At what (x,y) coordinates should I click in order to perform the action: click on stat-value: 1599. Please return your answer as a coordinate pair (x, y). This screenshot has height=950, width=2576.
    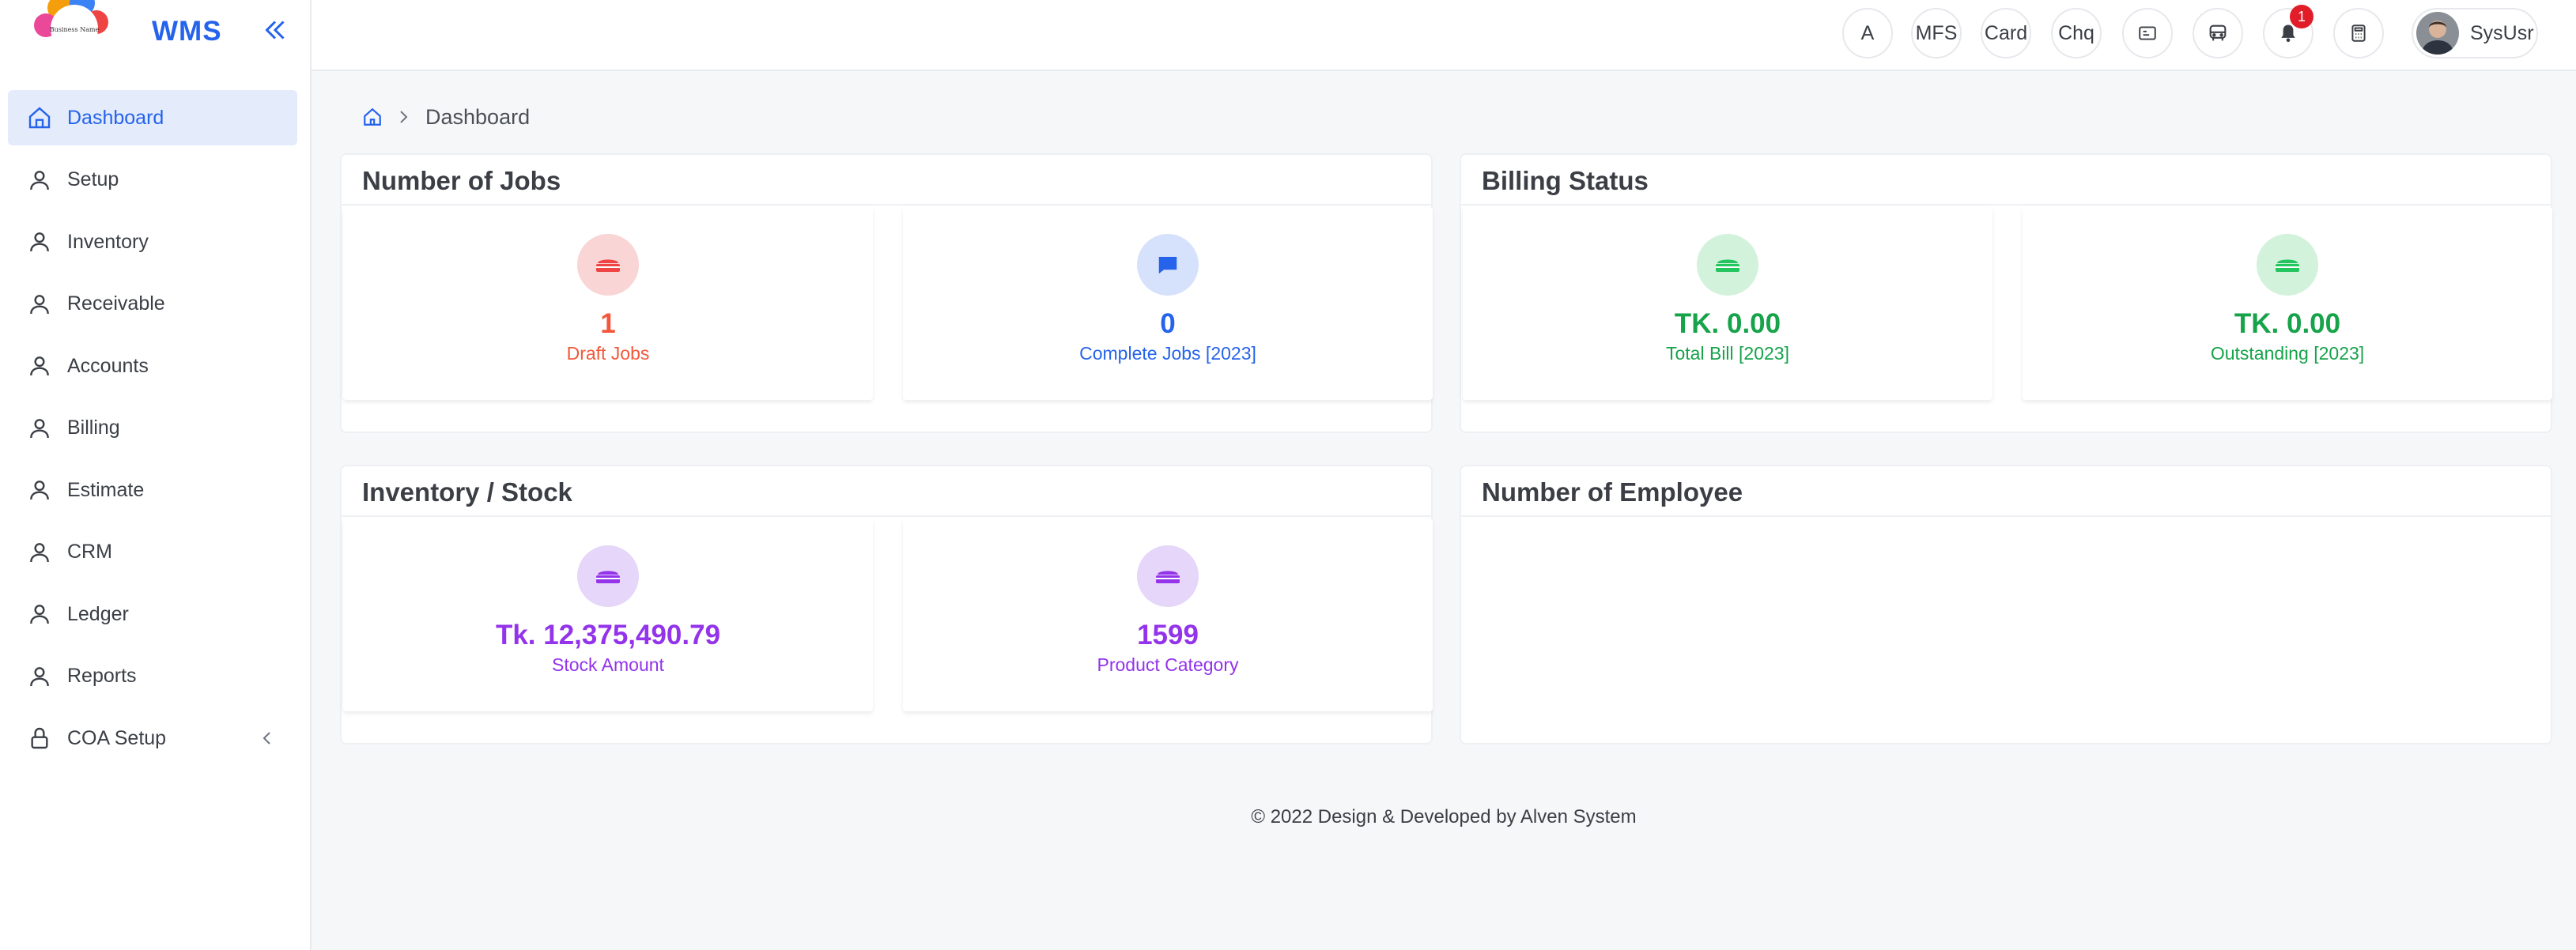
    Looking at the image, I should click on (1168, 635).